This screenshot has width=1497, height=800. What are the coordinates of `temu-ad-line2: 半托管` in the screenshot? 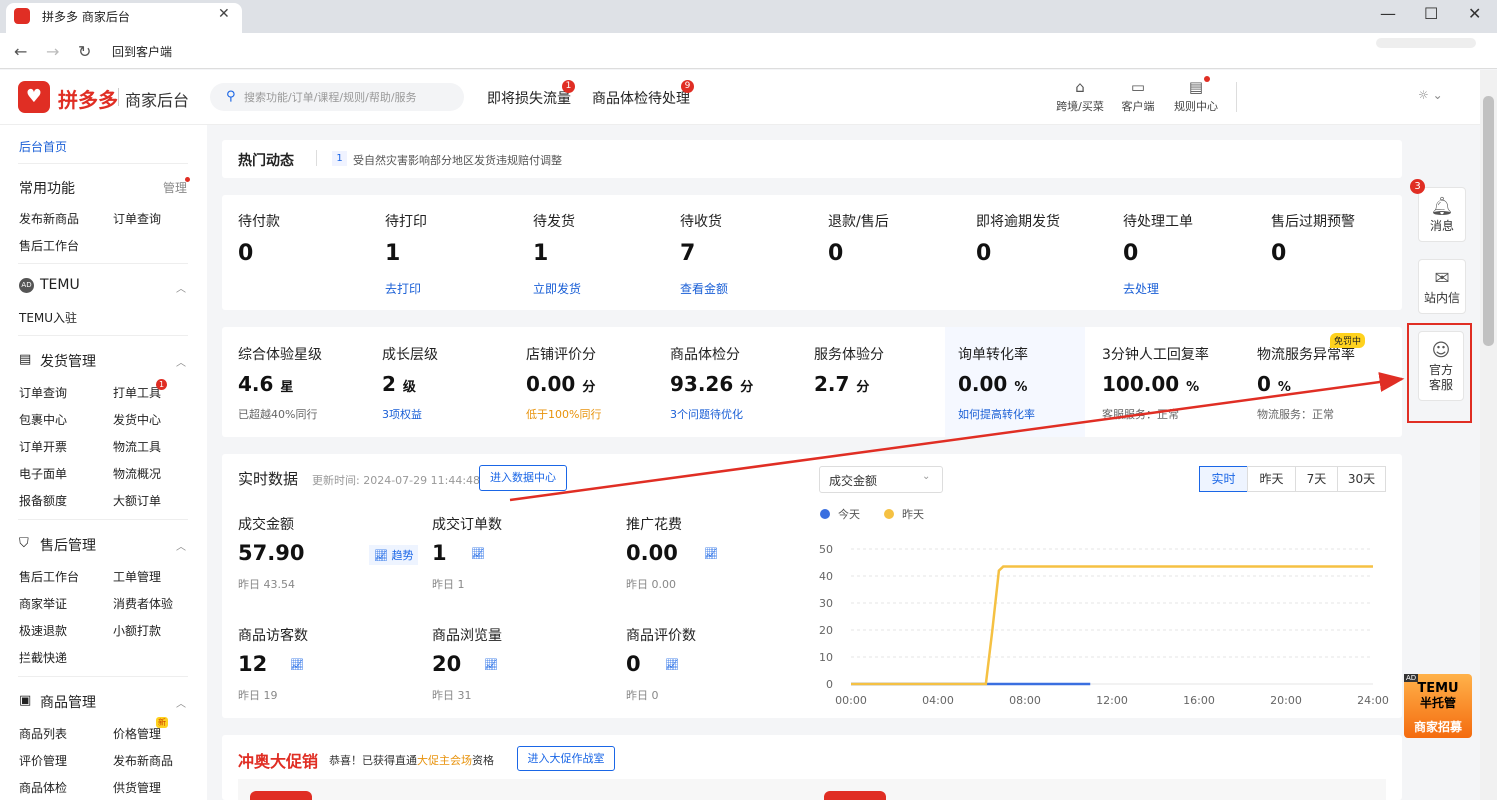 It's located at (1437, 703).